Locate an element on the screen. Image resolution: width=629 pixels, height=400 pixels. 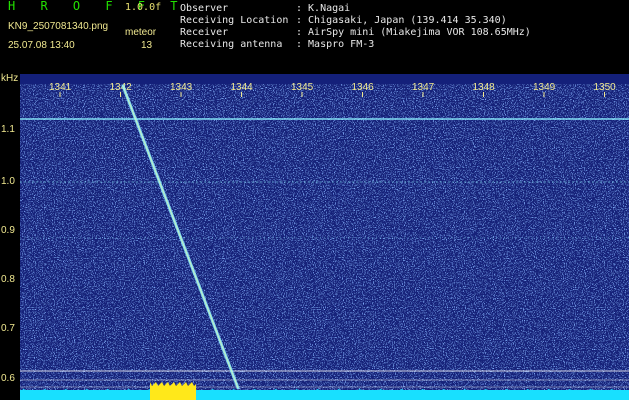
x-tick-label: 1350 is located at coordinates (605, 87).